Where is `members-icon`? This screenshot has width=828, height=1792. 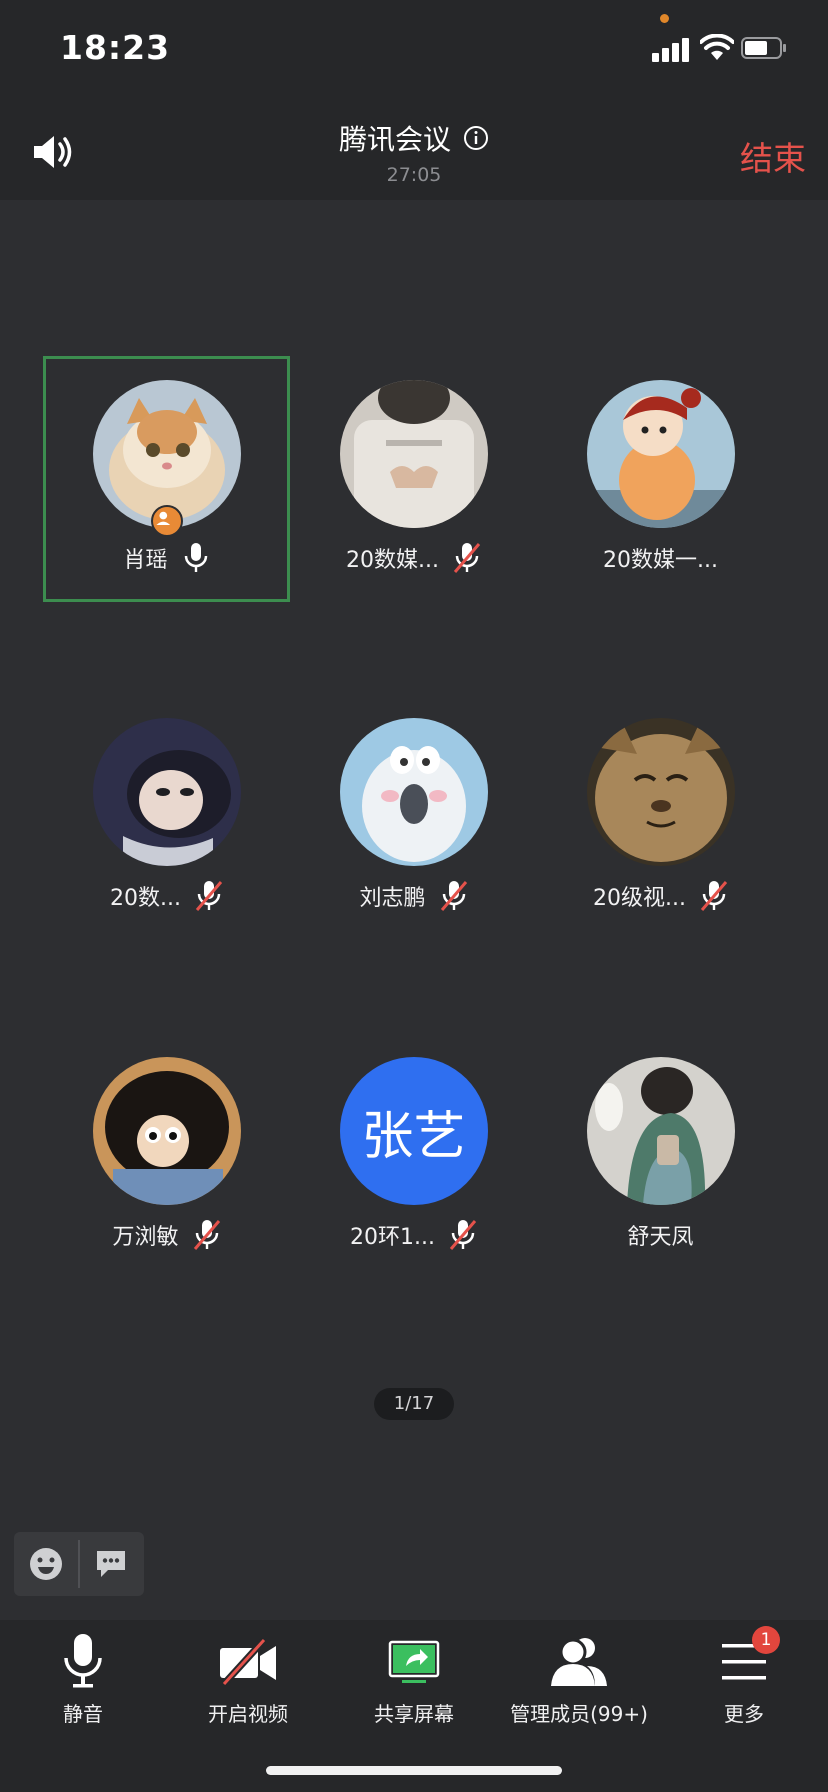
members-icon is located at coordinates (579, 1662).